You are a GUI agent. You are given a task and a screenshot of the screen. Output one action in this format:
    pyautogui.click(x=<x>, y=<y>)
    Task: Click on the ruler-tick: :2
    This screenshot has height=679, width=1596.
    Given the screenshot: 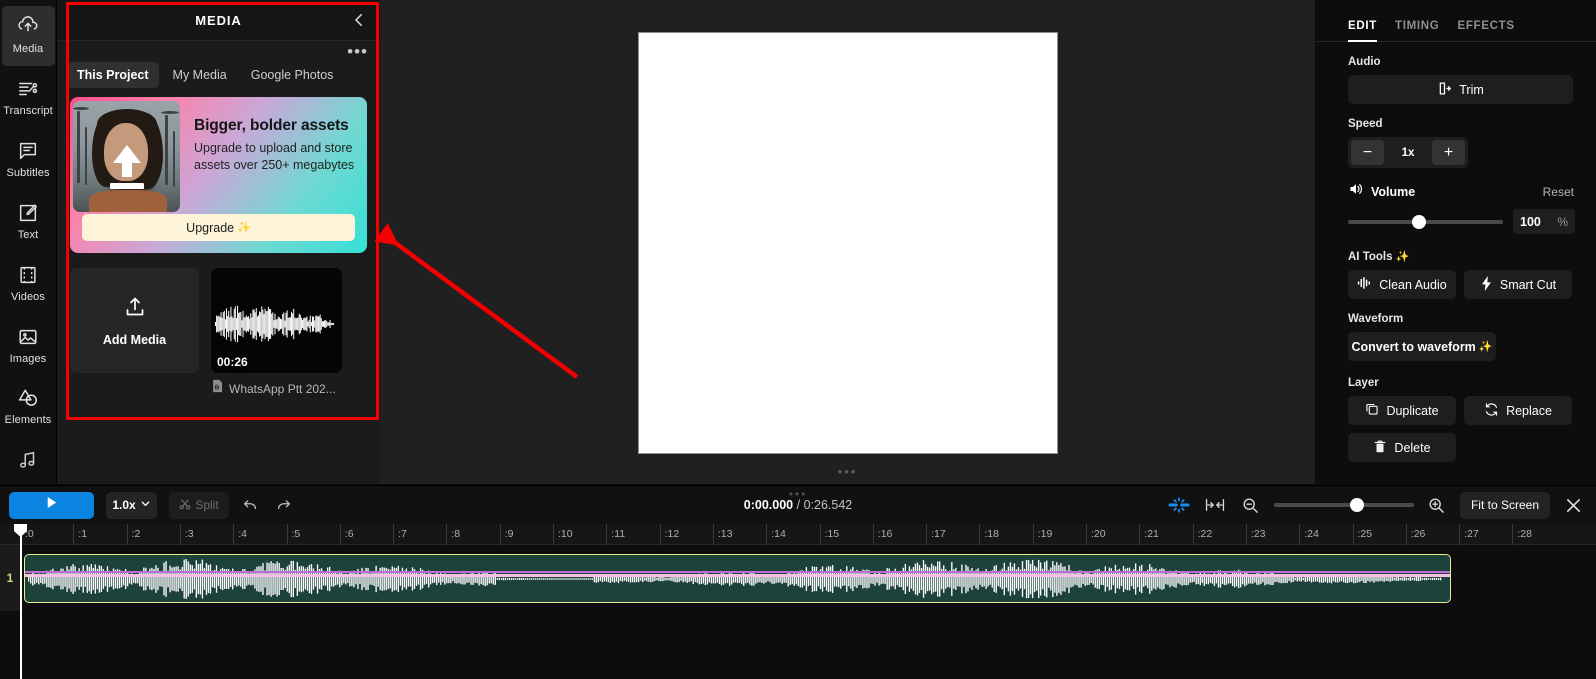 What is the action you would take?
    pyautogui.click(x=133, y=534)
    